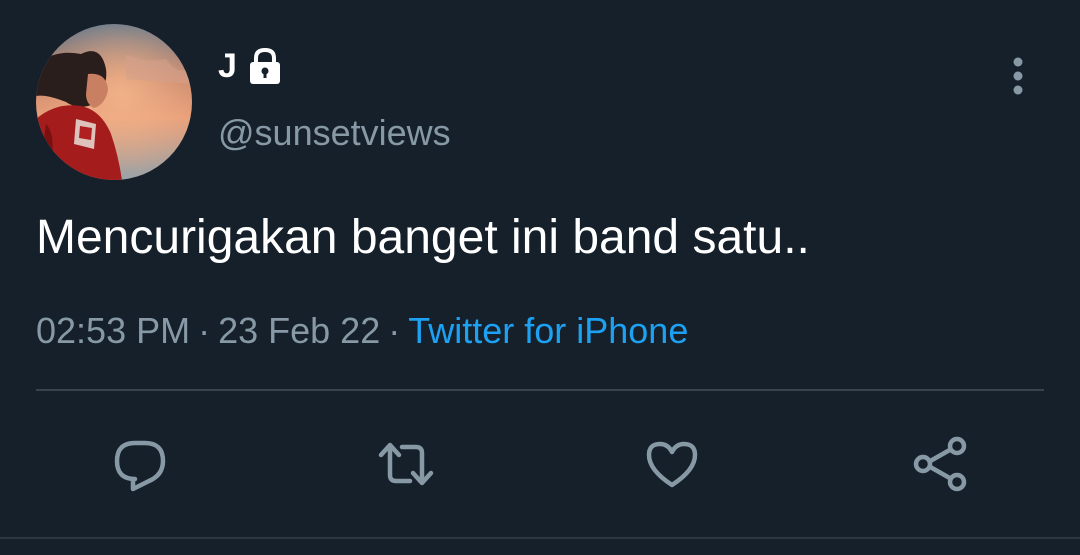 The height and width of the screenshot is (555, 1080). What do you see at coordinates (548, 330) in the screenshot?
I see `tweet-source-link: Twitter for iPhone` at bounding box center [548, 330].